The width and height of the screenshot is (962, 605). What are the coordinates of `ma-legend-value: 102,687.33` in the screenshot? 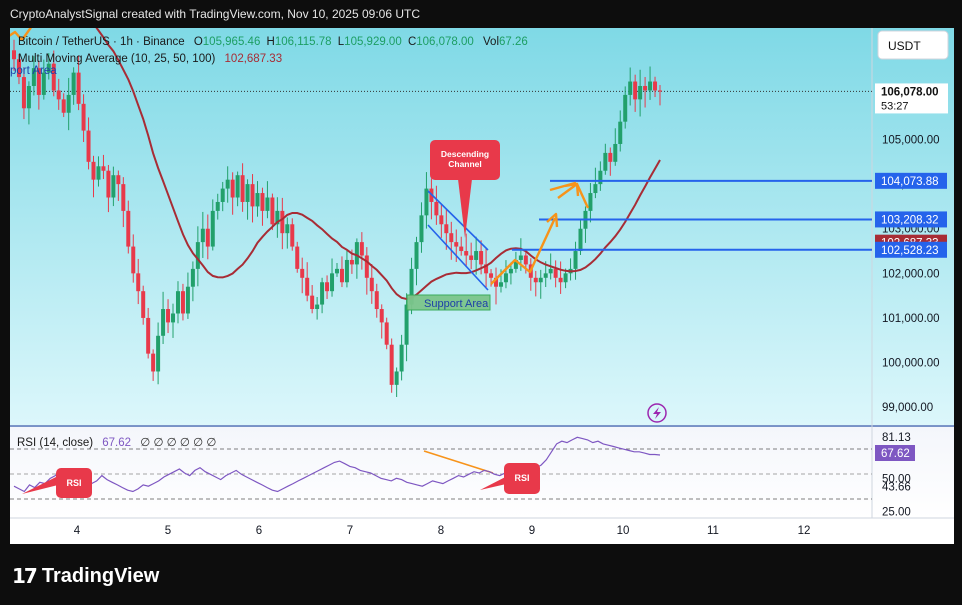 It's located at (254, 59).